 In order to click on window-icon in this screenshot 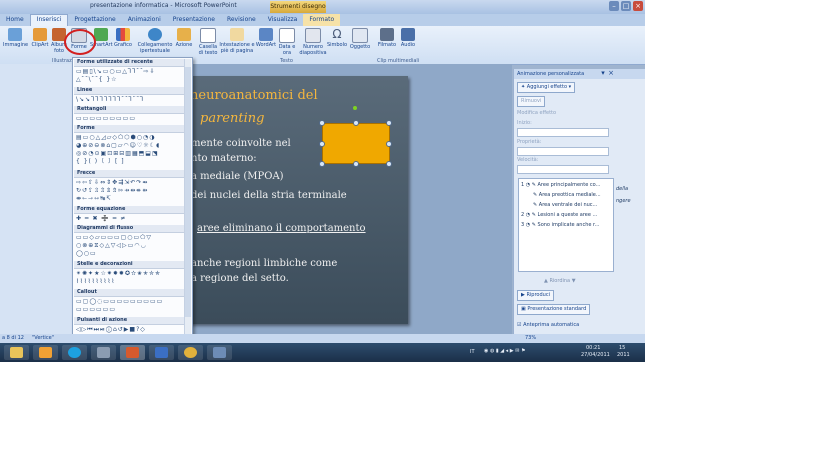, I will do `click(219, 352)`.